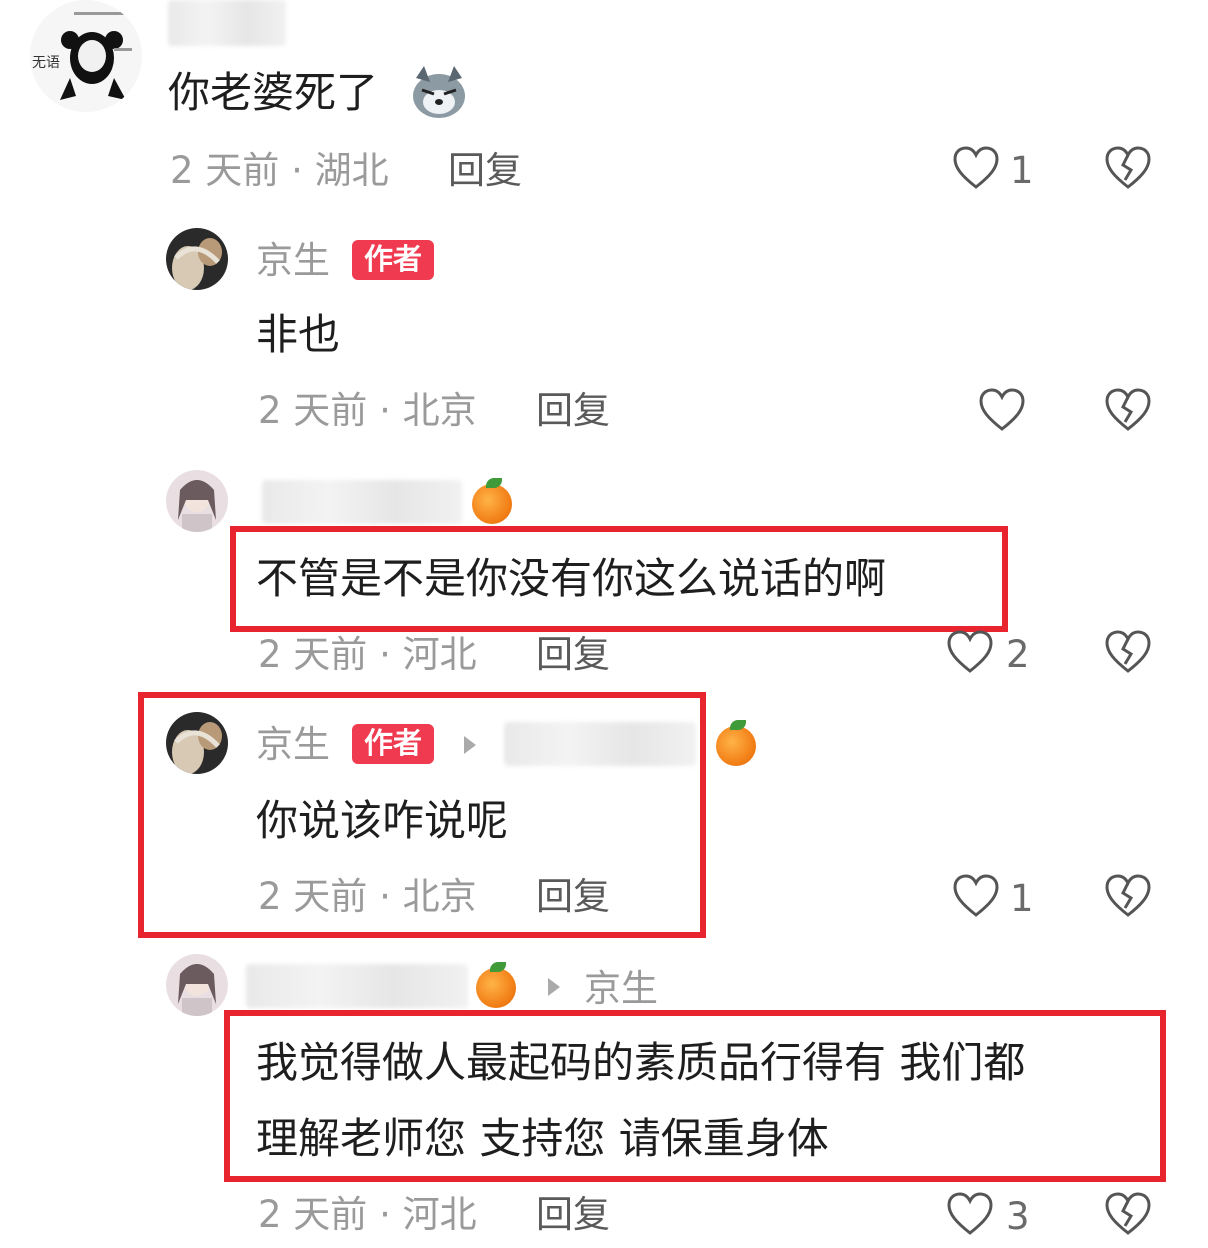 Image resolution: width=1208 pixels, height=1248 pixels. What do you see at coordinates (86, 56) in the screenshot?
I see `avatar: 无语` at bounding box center [86, 56].